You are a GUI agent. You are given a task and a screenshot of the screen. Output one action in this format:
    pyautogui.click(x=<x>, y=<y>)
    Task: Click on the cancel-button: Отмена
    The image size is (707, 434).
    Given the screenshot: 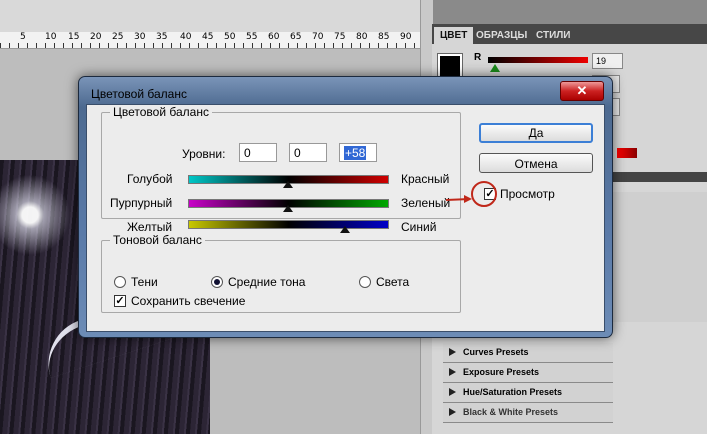 What is the action you would take?
    pyautogui.click(x=536, y=163)
    